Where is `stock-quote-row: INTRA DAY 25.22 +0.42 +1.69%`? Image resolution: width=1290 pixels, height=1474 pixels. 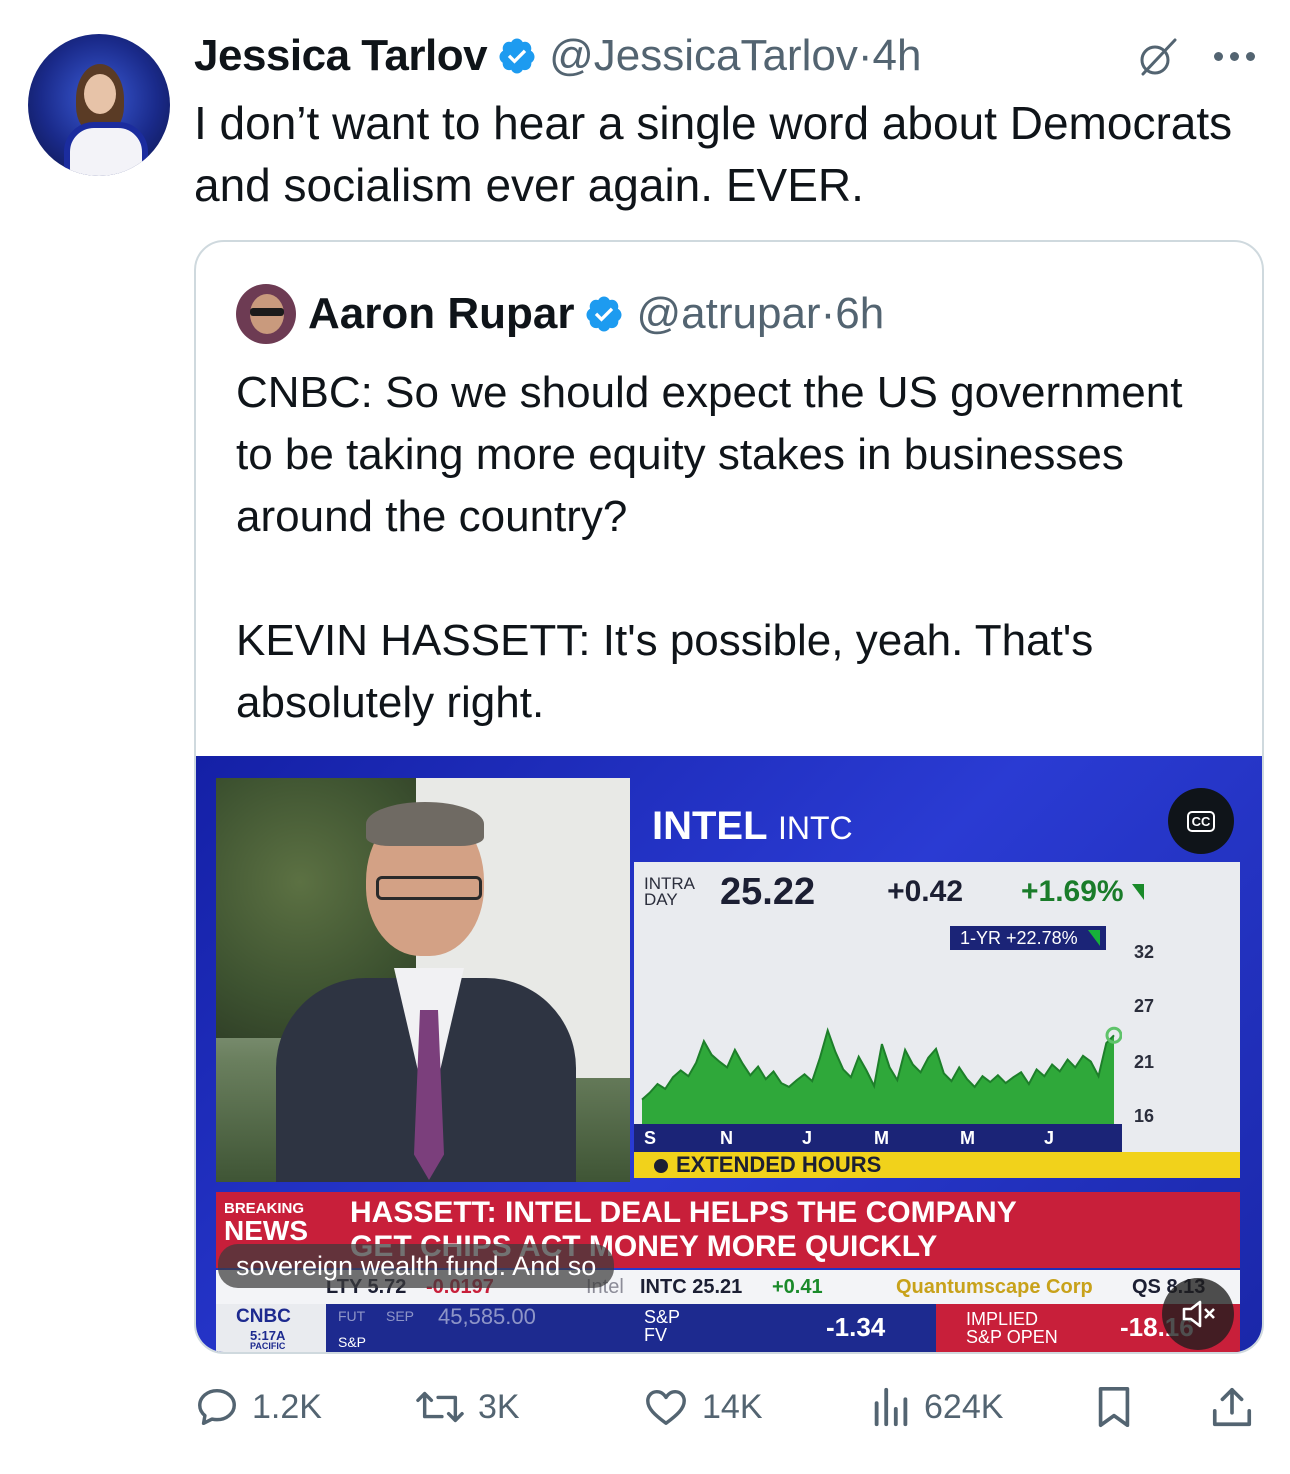
stock-quote-row: INTRA DAY 25.22 +0.42 +1.69% is located at coordinates (939, 892).